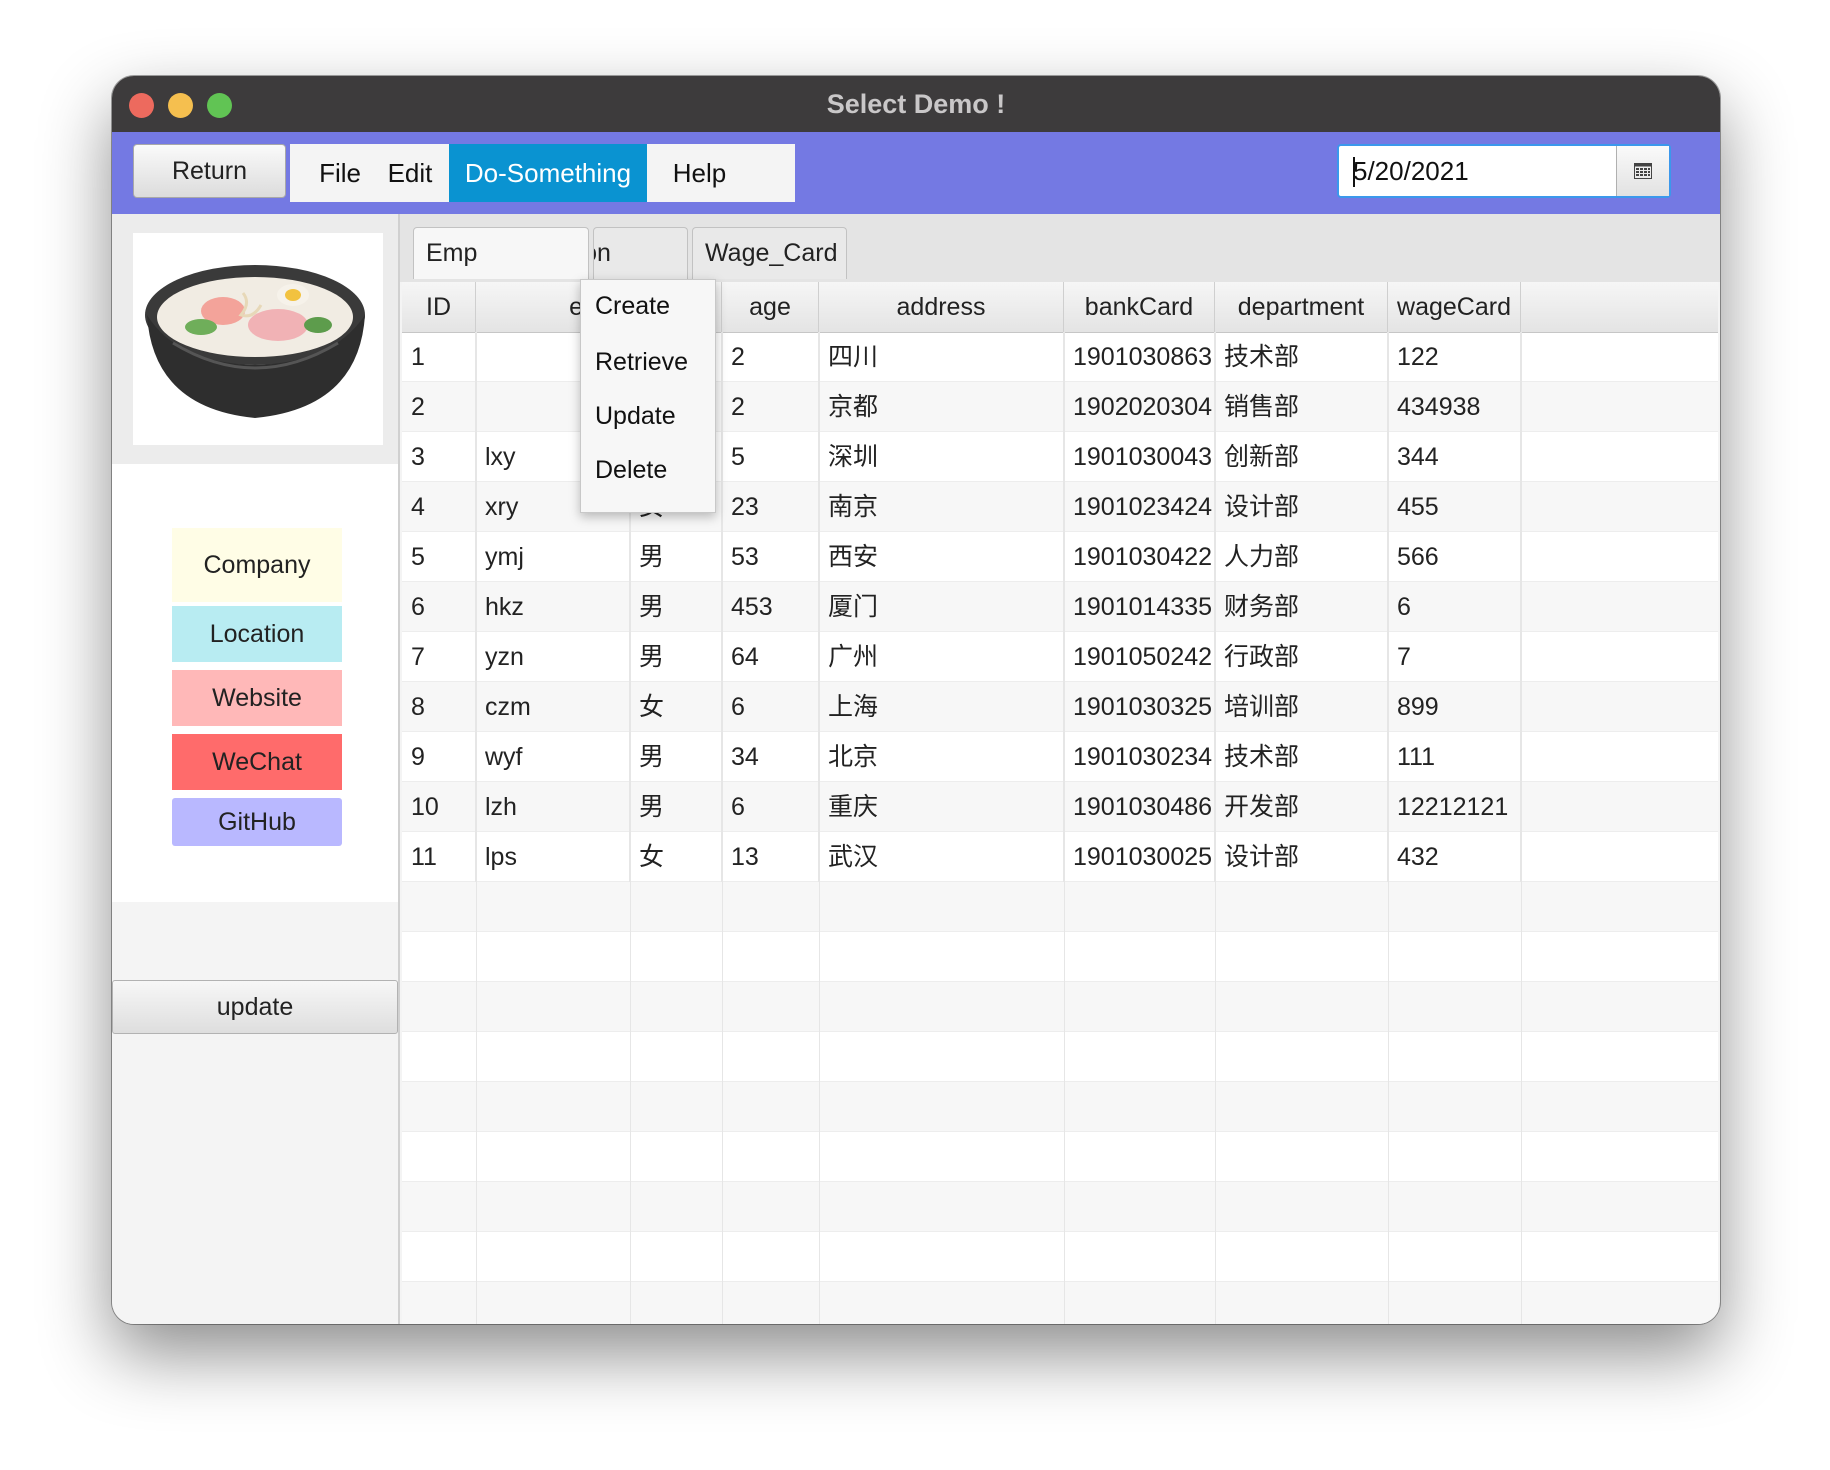 The image size is (1830, 1470). What do you see at coordinates (1139, 557) in the screenshot?
I see `cell-bankcard: 1901030422` at bounding box center [1139, 557].